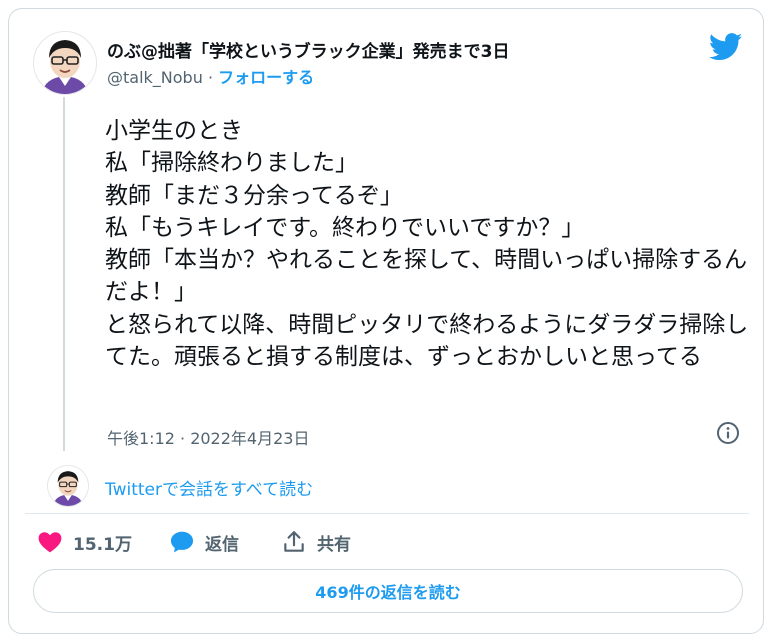 Image resolution: width=774 pixels, height=642 pixels. What do you see at coordinates (102, 544) in the screenshot?
I see `like-count: 15.1万` at bounding box center [102, 544].